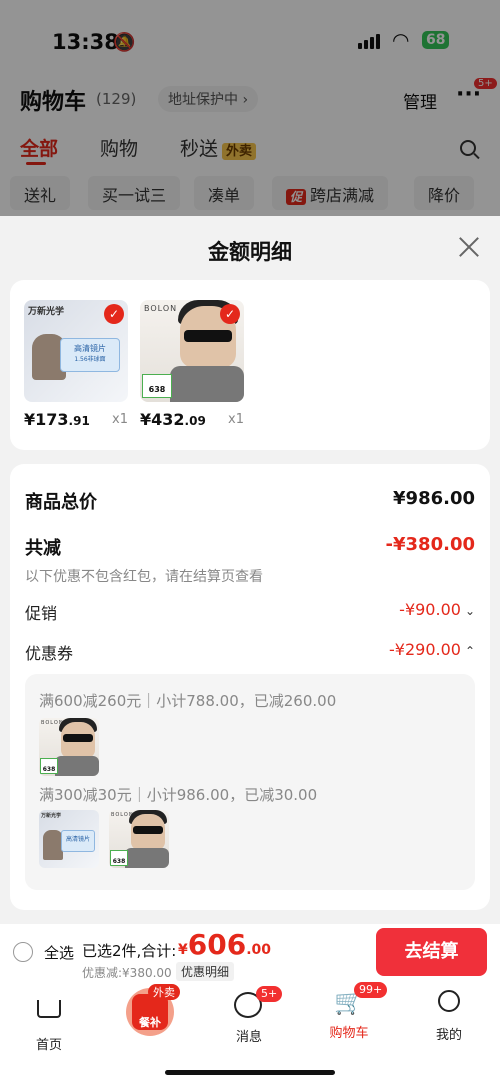 The image size is (500, 1087). What do you see at coordinates (124, 42) in the screenshot?
I see `bell-muted-icon: 🔕` at bounding box center [124, 42].